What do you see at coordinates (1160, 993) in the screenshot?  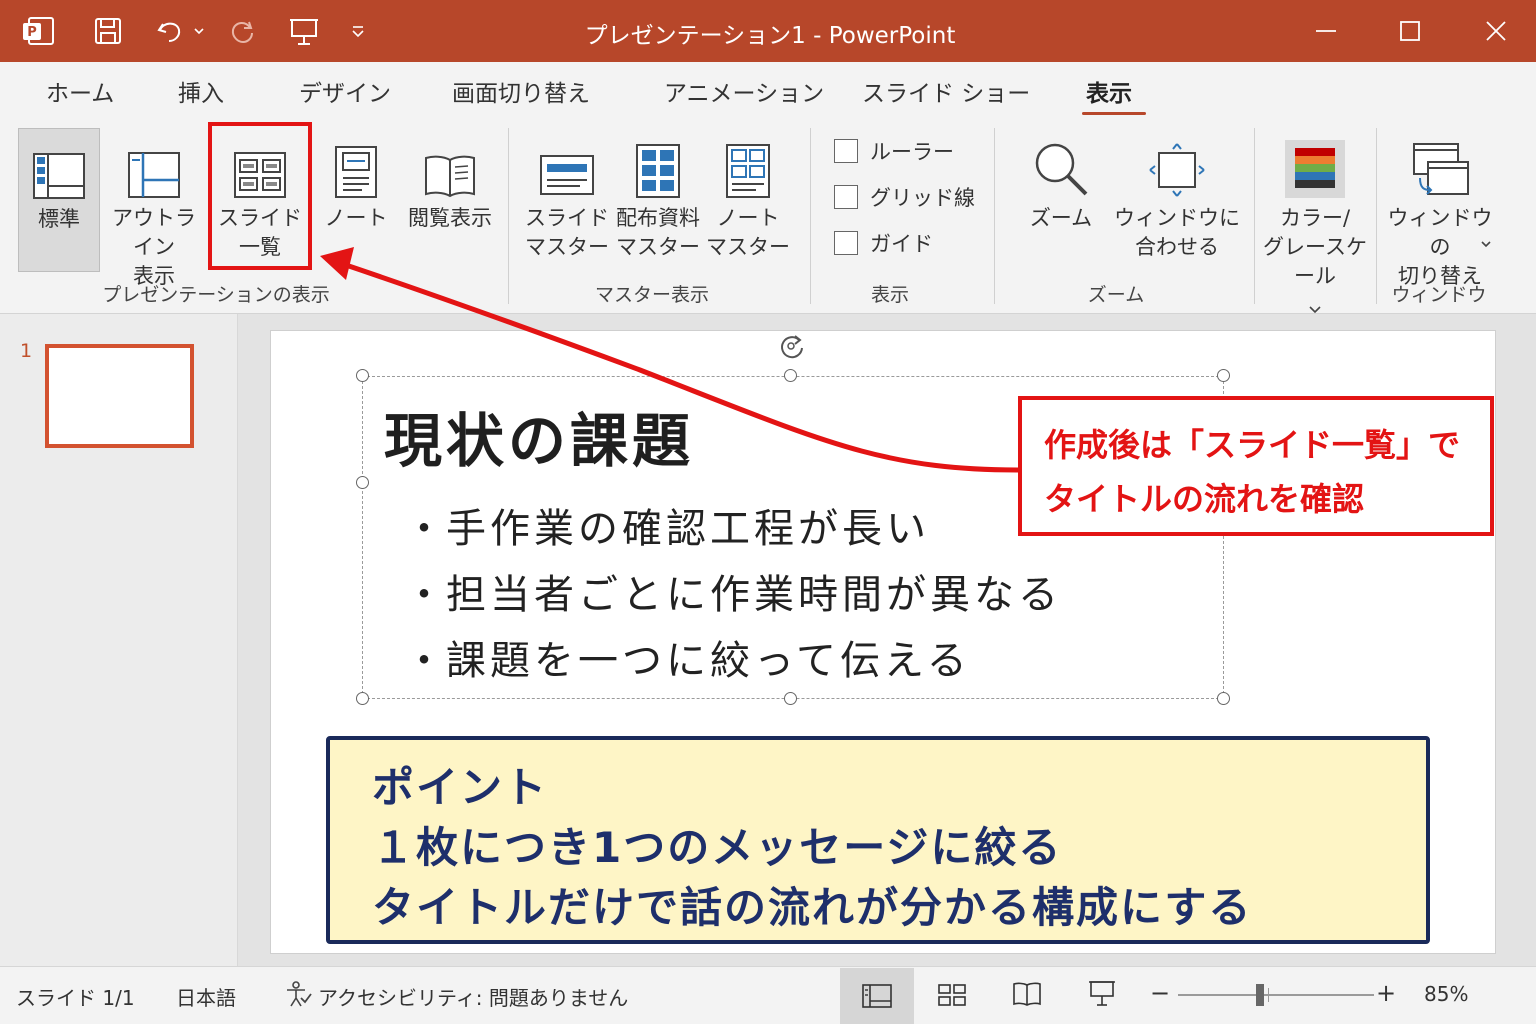 I see `zoom-out-button: −` at bounding box center [1160, 993].